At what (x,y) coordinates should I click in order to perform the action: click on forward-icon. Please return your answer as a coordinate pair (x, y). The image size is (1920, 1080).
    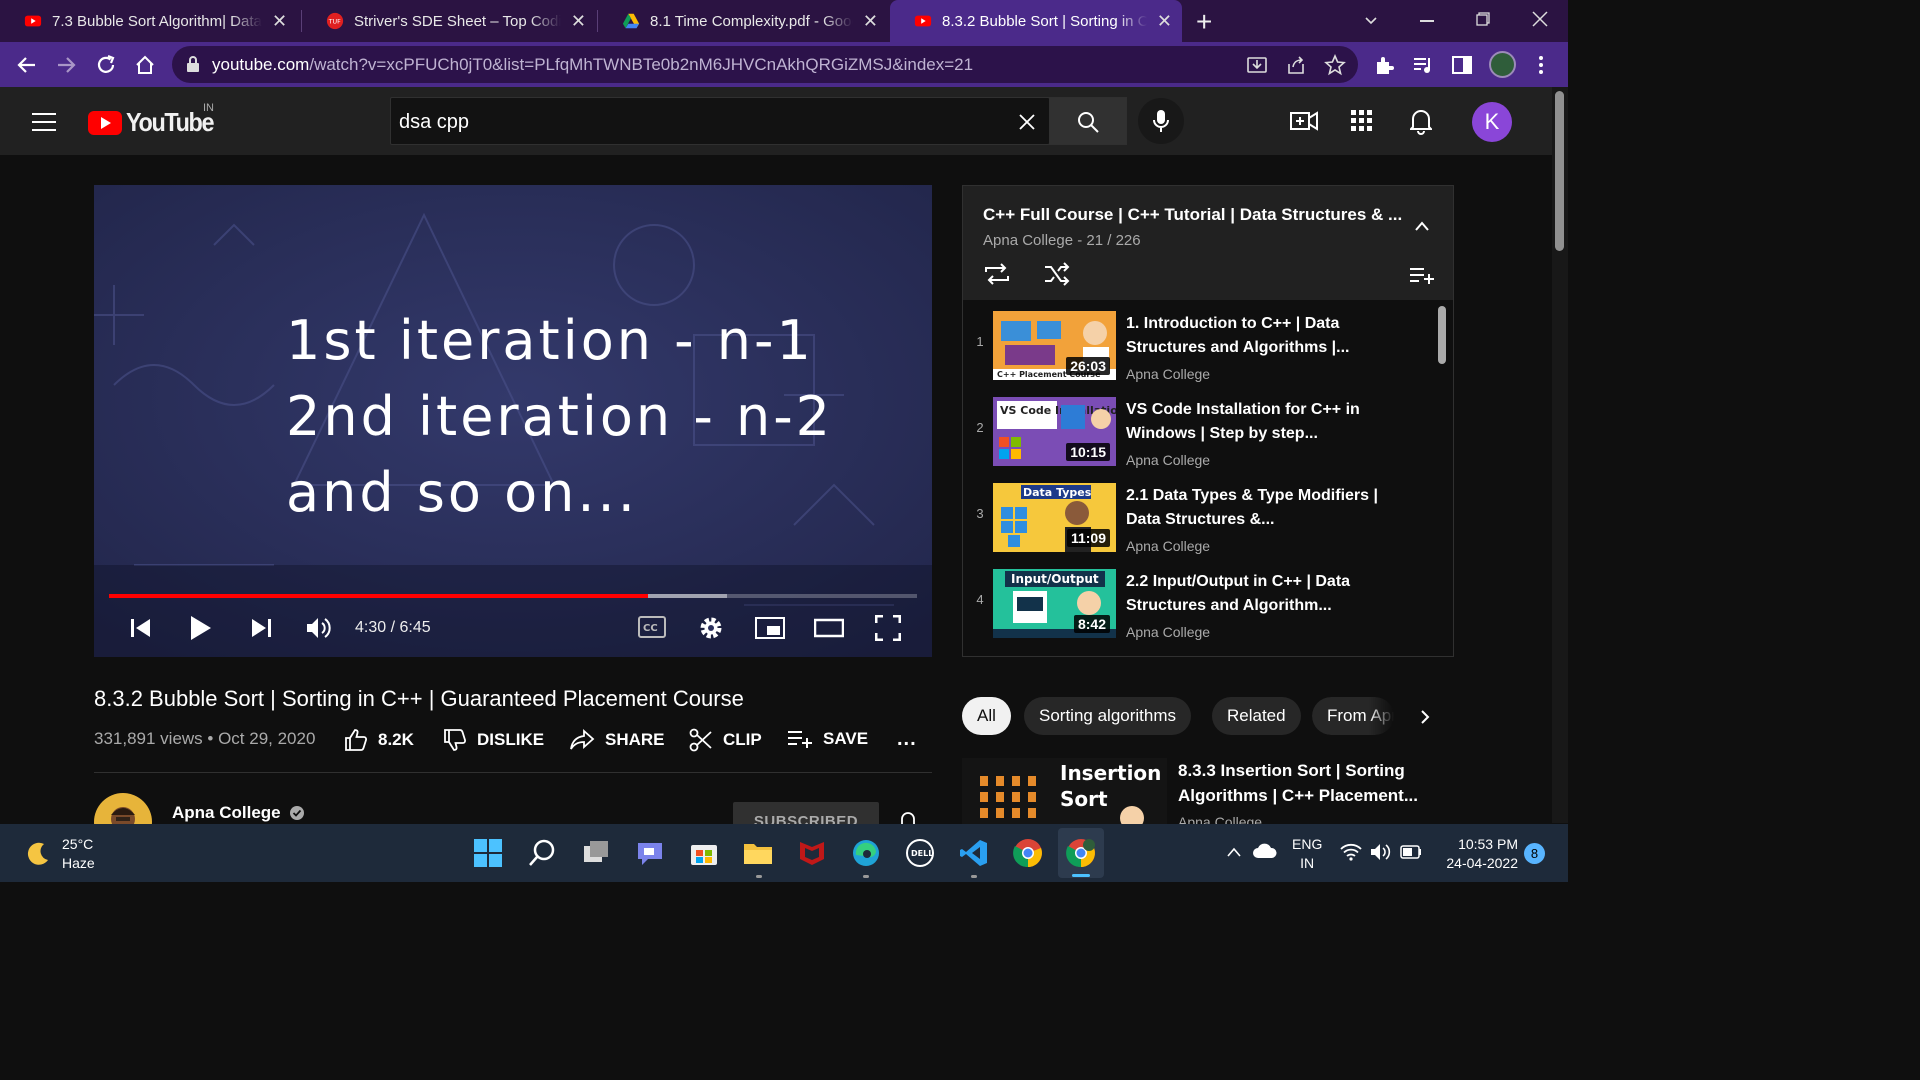
    Looking at the image, I should click on (66, 65).